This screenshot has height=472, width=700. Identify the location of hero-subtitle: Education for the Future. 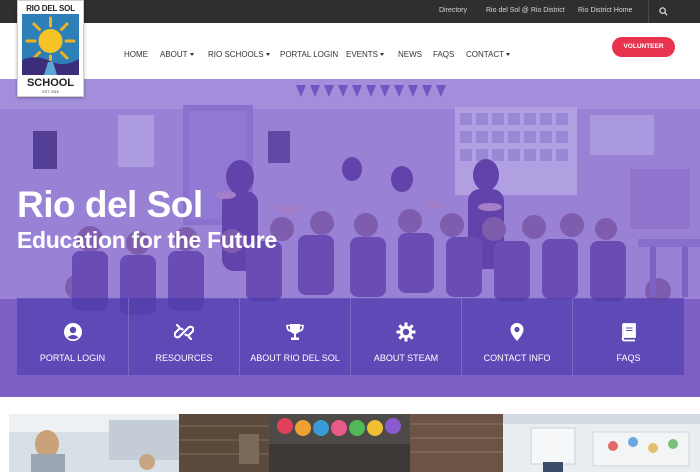
(147, 240).